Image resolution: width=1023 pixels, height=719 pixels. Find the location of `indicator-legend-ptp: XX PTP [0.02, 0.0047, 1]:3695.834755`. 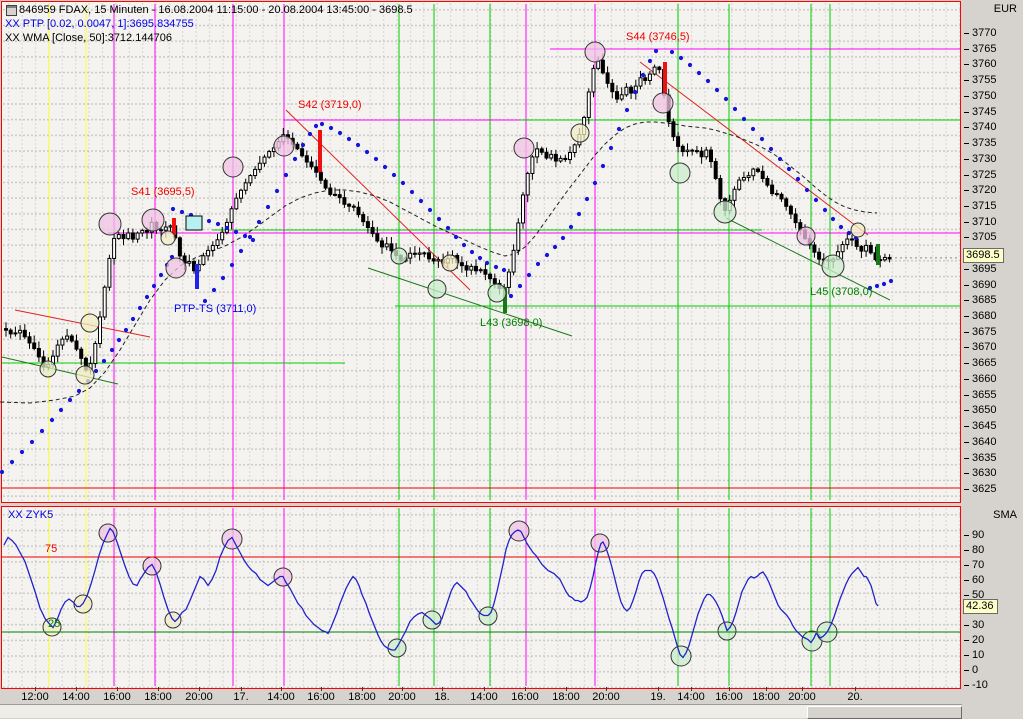

indicator-legend-ptp: XX PTP [0.02, 0.0047, 1]:3695.834755 is located at coordinates (99, 24).